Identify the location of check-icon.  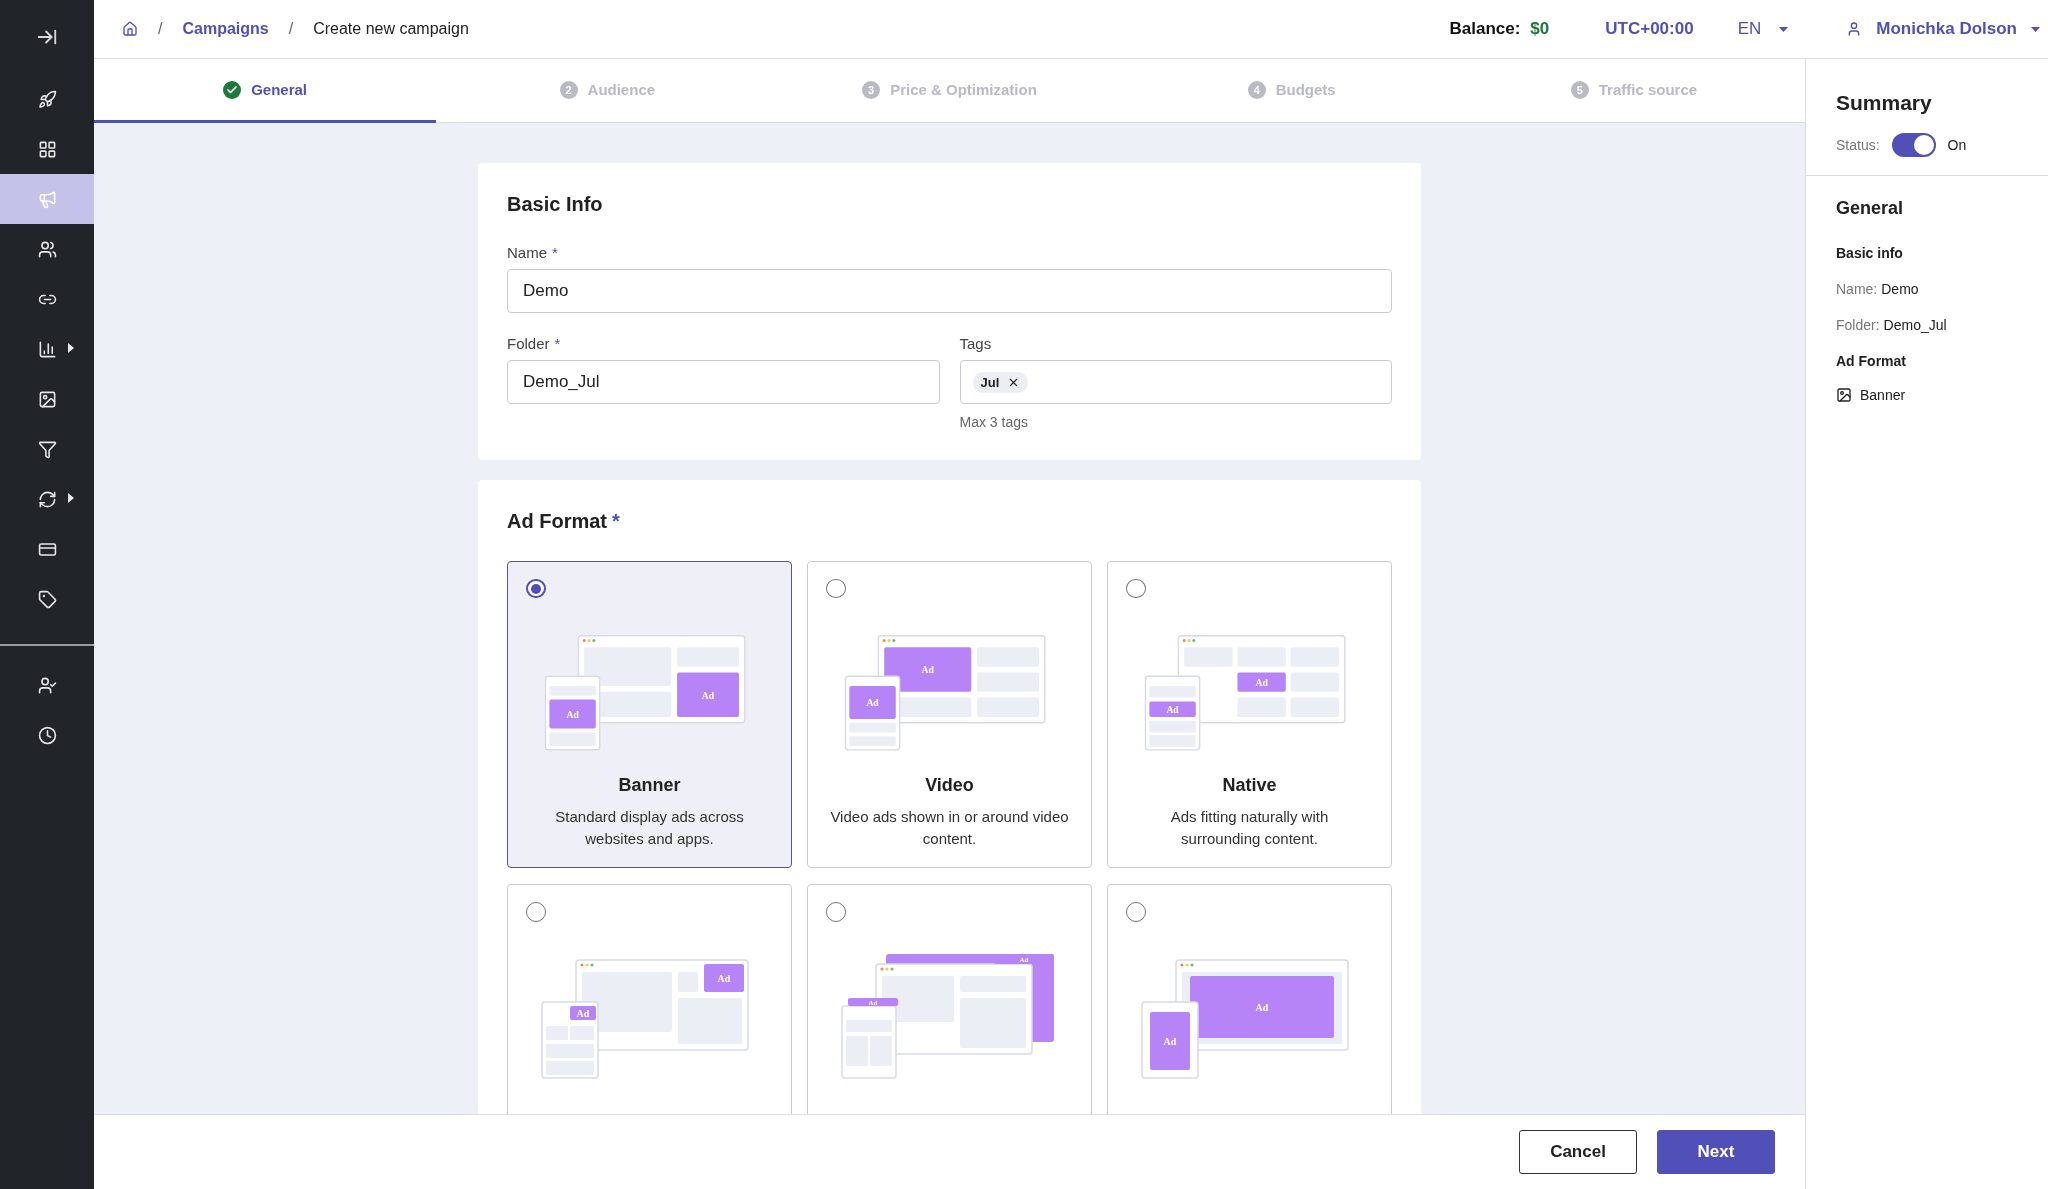
(232, 89).